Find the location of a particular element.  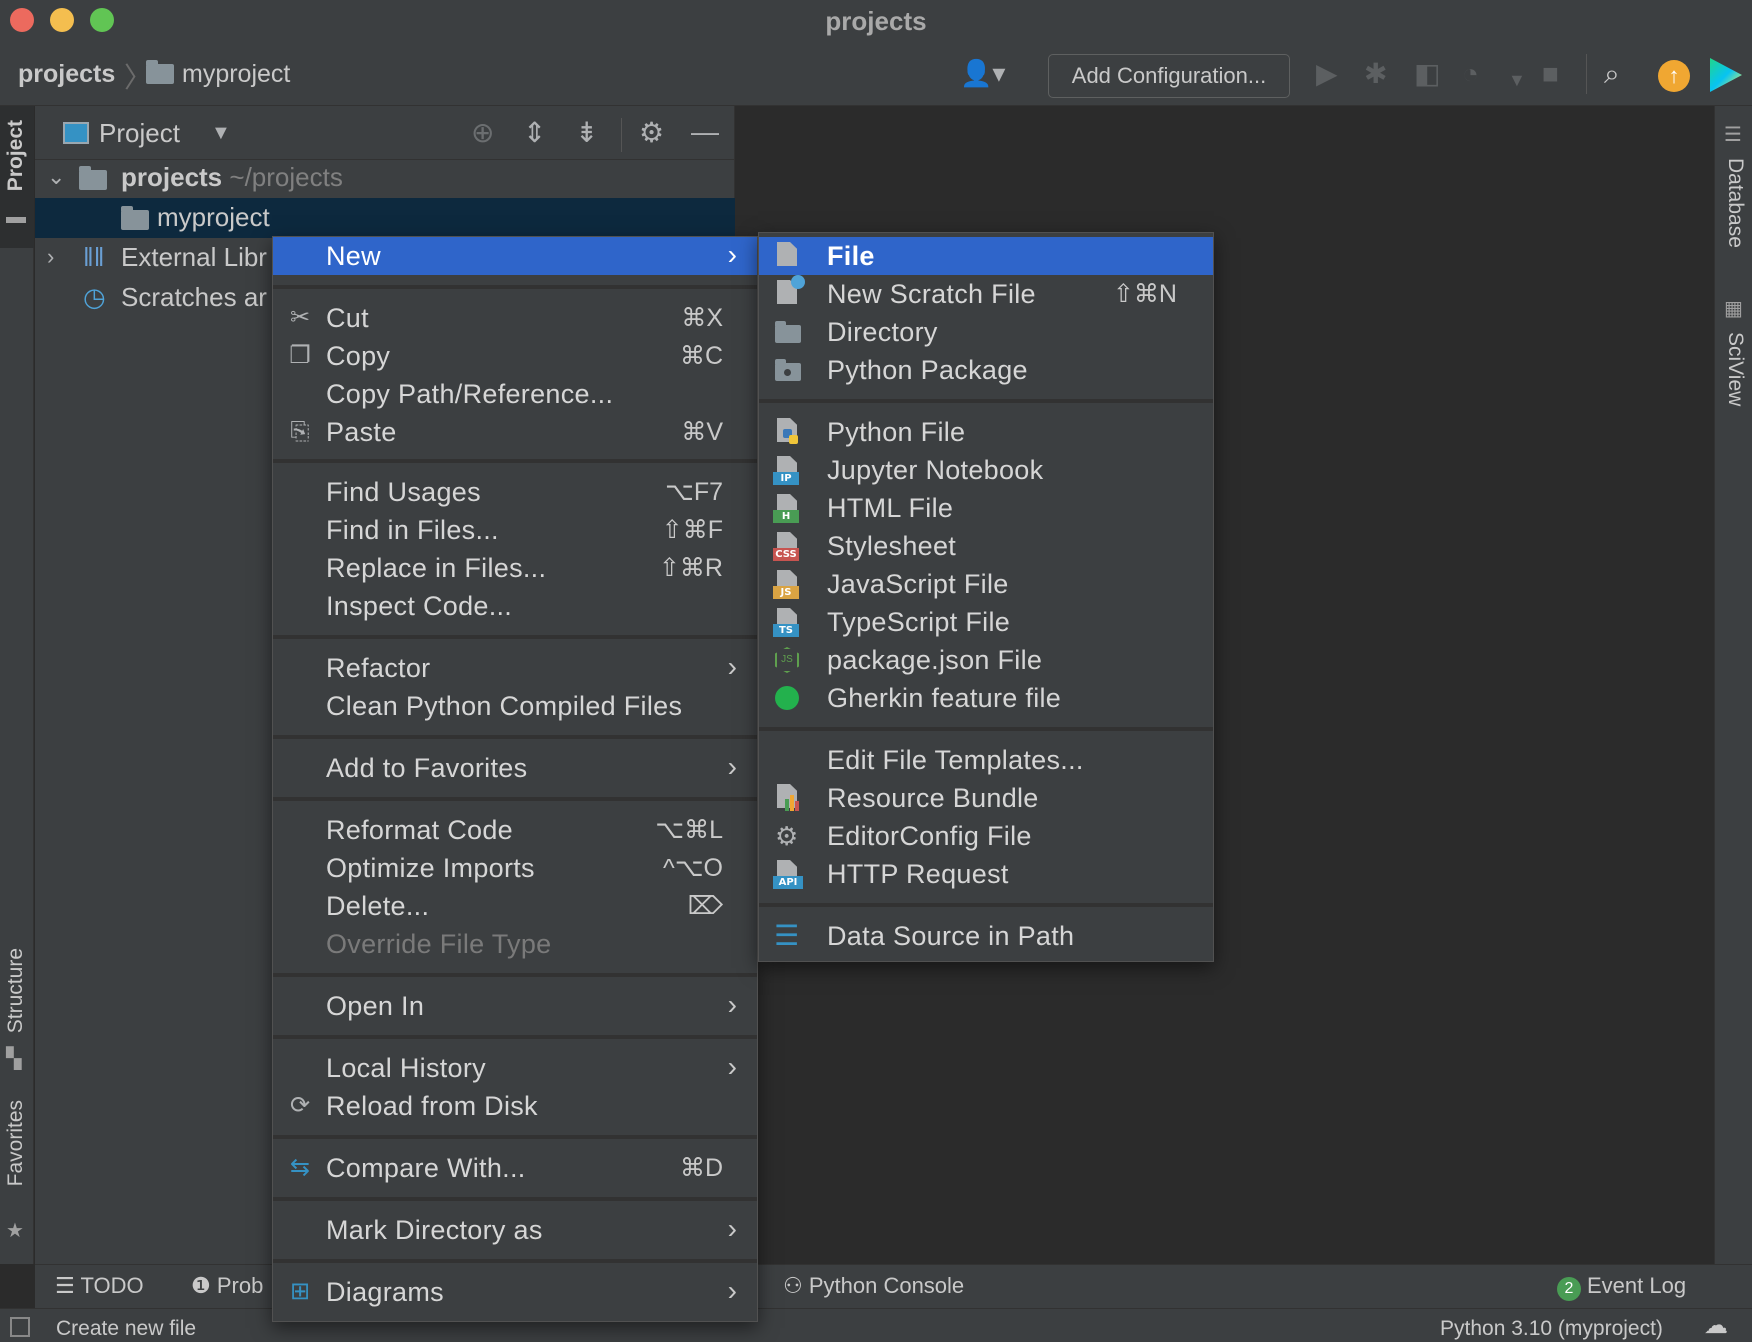

structure-tab-label: Structure is located at coordinates (15, 991).